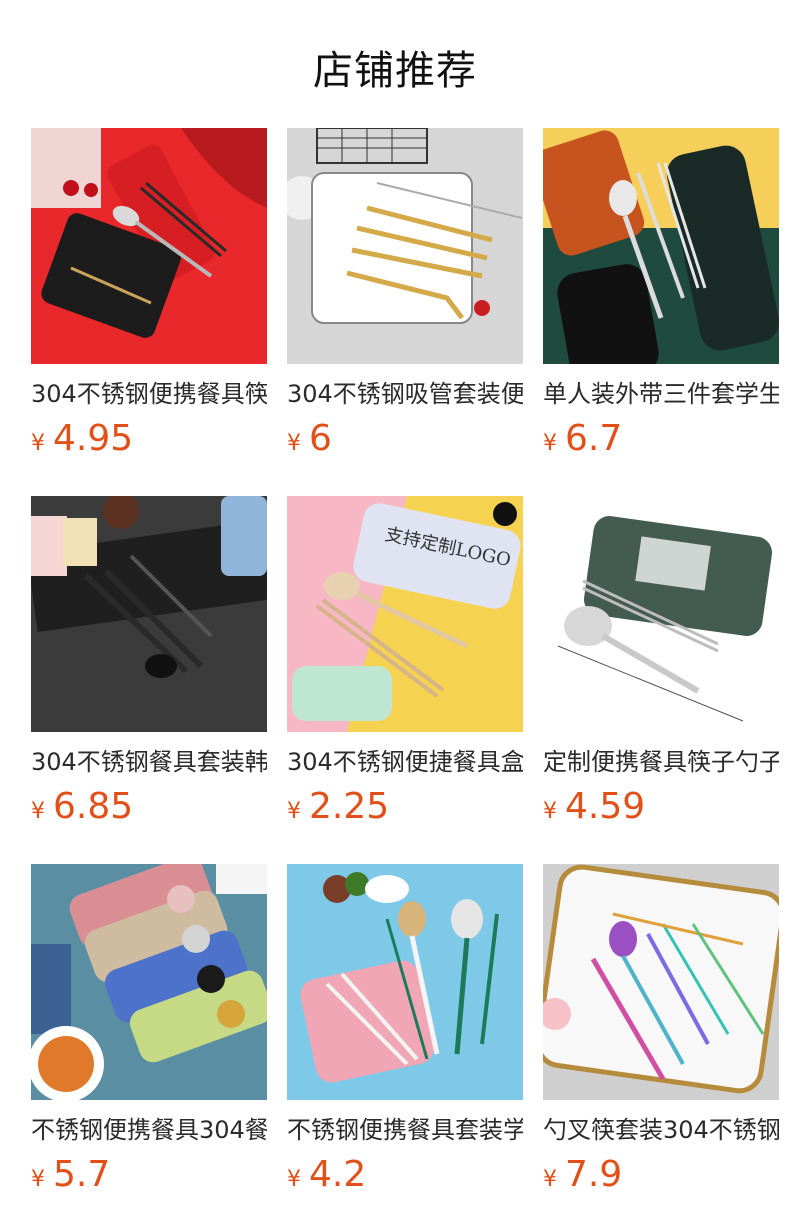 This screenshot has height=1232, width=790. Describe the element at coordinates (605, 806) in the screenshot. I see `price-value: 4.59` at that location.